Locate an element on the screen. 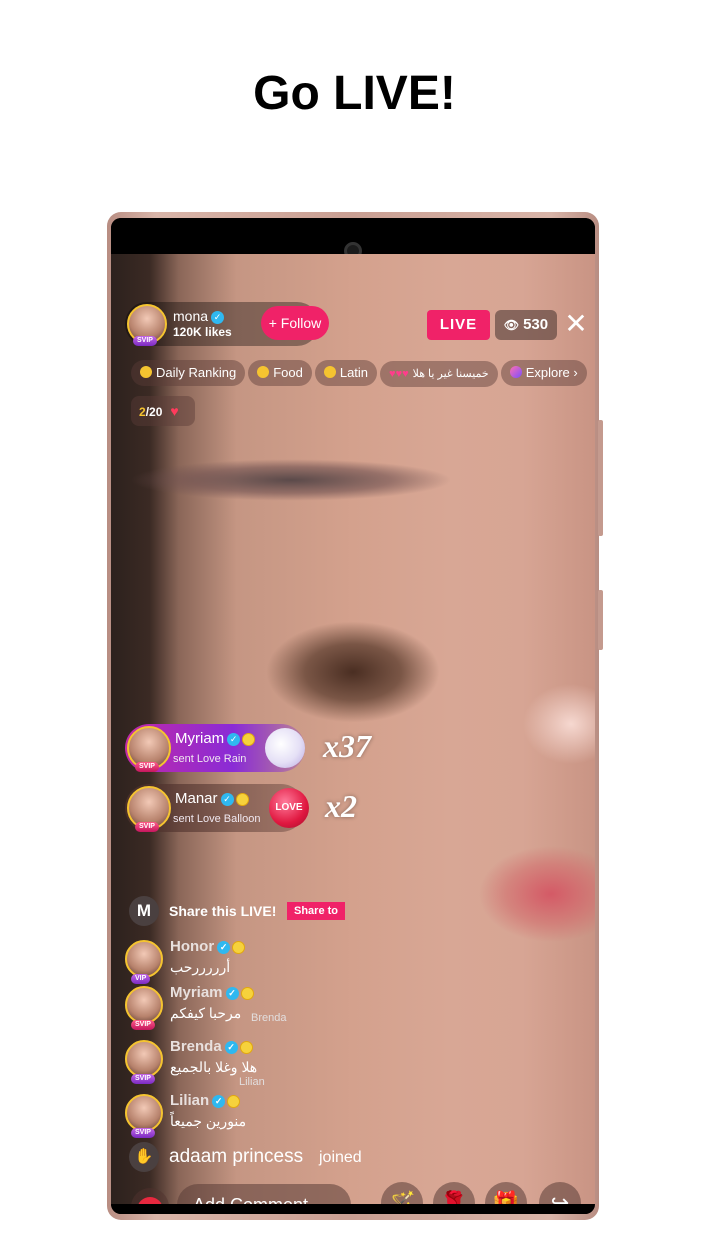 Image resolution: width=709 pixels, height=1260 pixels. chat-message: VIP Honor ✓ أرررررحب is located at coordinates (275, 962).